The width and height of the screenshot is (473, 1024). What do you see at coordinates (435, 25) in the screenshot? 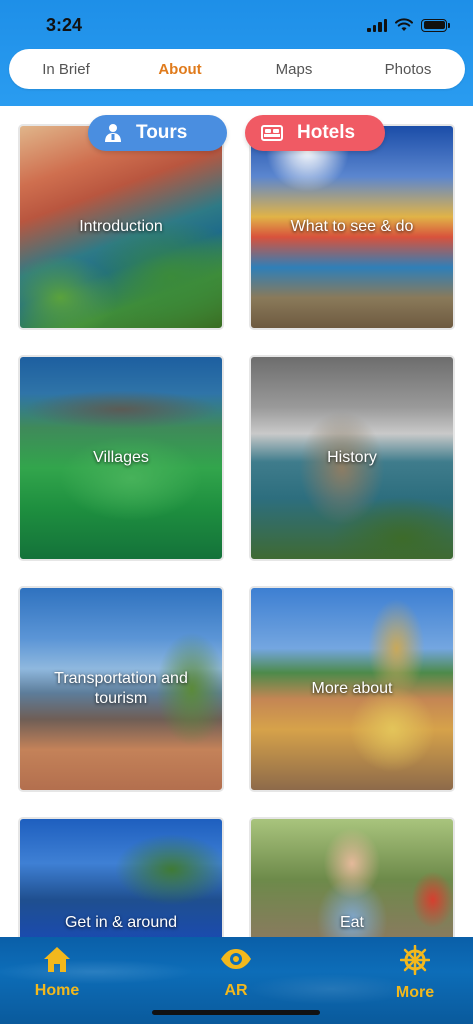
I see `battery-icon` at bounding box center [435, 25].